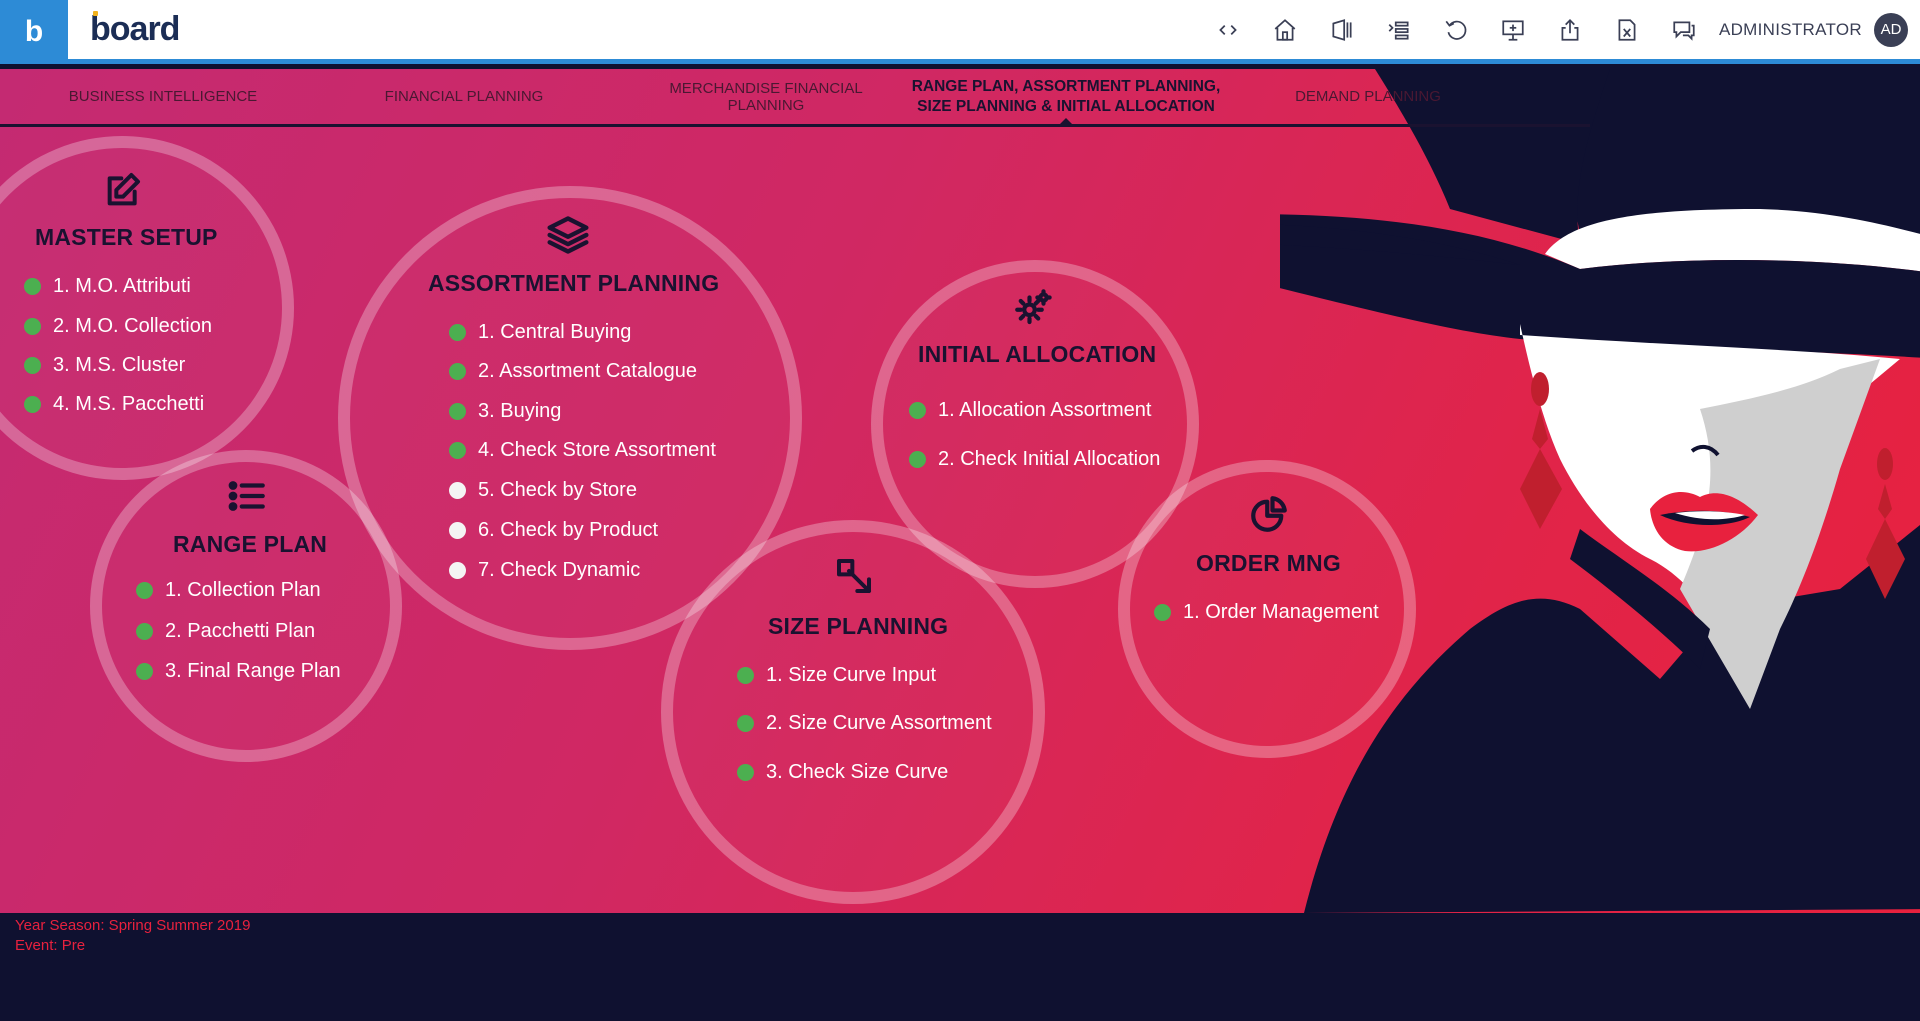 Image resolution: width=1920 pixels, height=1021 pixels. What do you see at coordinates (559, 570) in the screenshot?
I see `item-label: 7. Check Dynamic` at bounding box center [559, 570].